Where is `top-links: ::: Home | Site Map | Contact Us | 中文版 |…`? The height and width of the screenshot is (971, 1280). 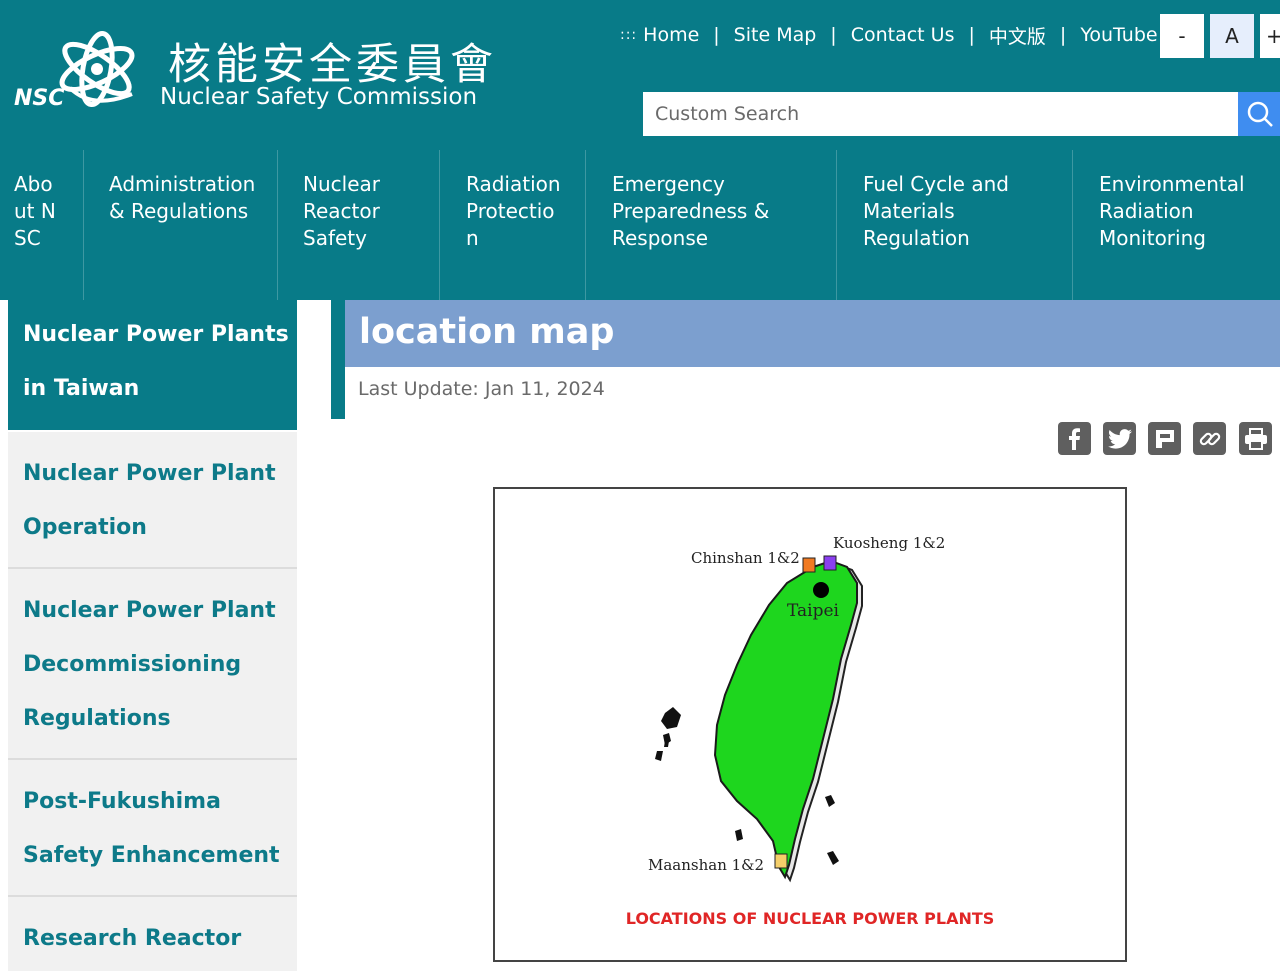
top-links: ::: Home | Site Map | Contact Us | 中文版 |… is located at coordinates (889, 35).